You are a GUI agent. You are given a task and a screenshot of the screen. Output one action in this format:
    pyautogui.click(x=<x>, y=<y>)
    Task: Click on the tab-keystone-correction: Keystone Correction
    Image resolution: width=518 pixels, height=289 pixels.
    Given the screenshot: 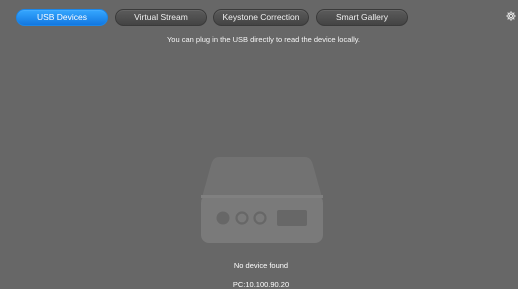 What is the action you would take?
    pyautogui.click(x=261, y=17)
    